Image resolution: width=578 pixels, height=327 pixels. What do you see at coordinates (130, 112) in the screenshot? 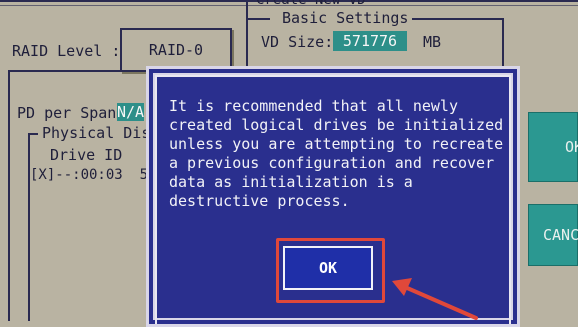
I see `pd-per-span-field: N/A` at bounding box center [130, 112].